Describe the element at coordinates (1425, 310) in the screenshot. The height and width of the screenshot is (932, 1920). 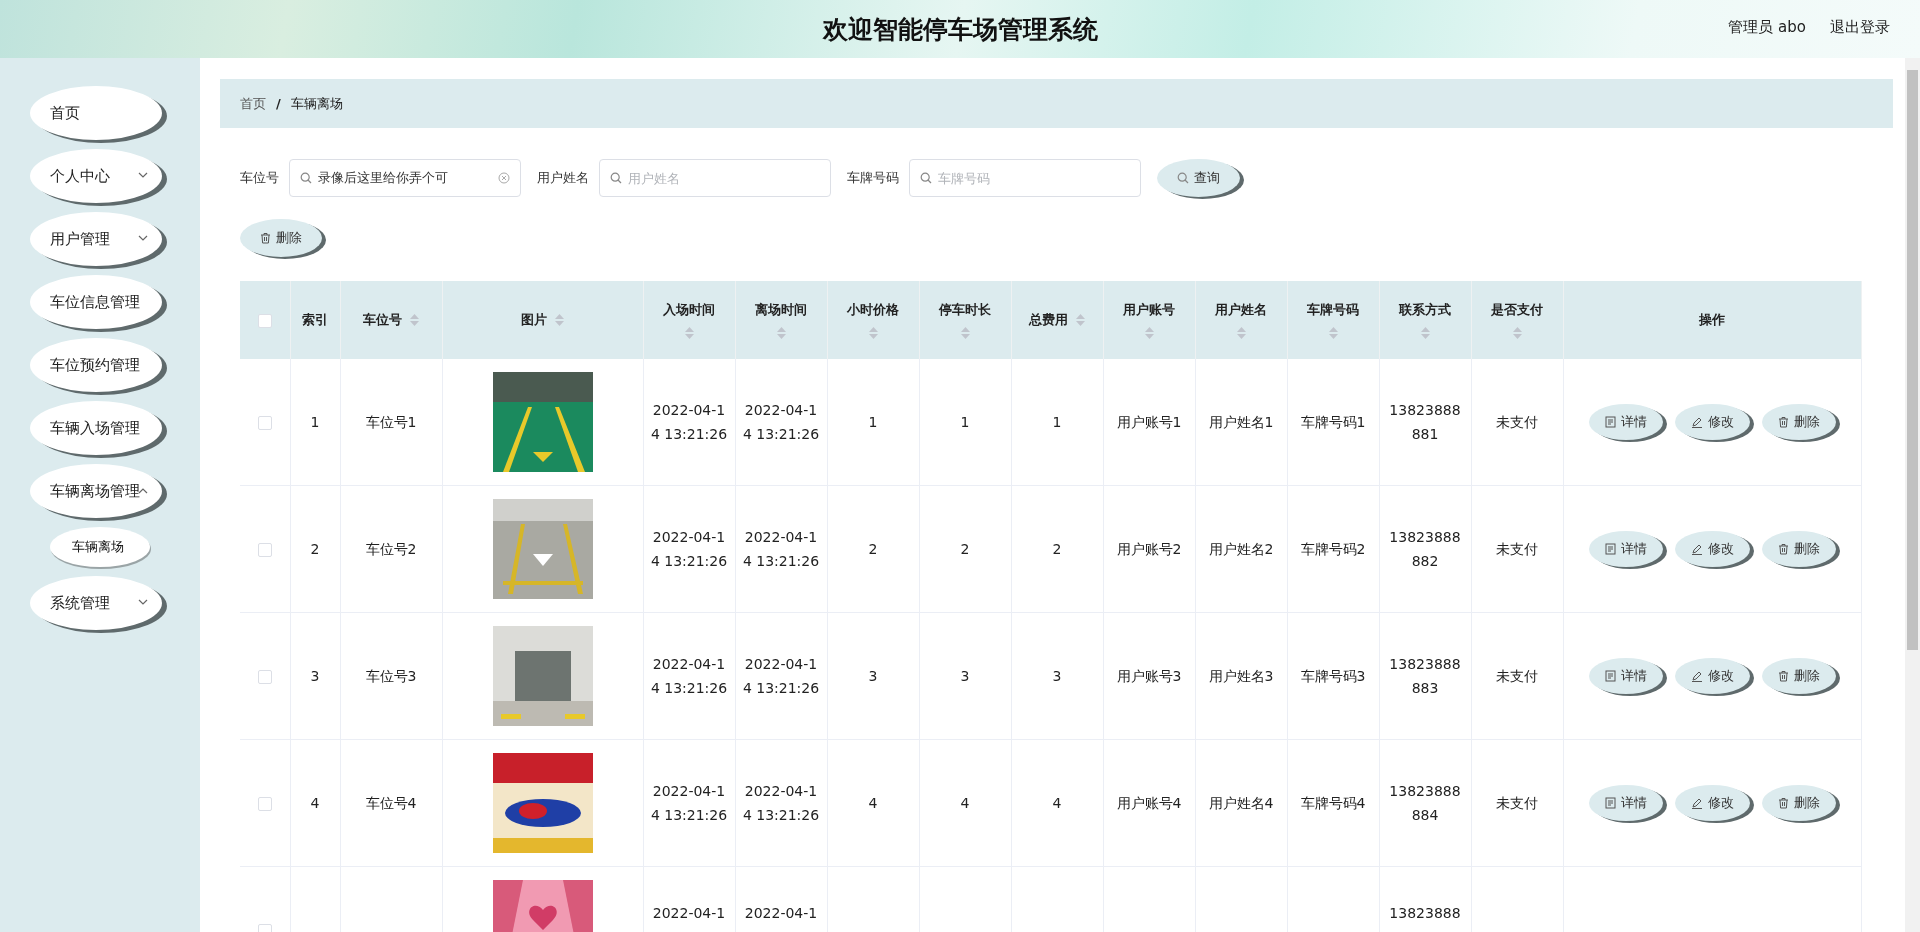
I see `column-header: 联系方式` at that location.